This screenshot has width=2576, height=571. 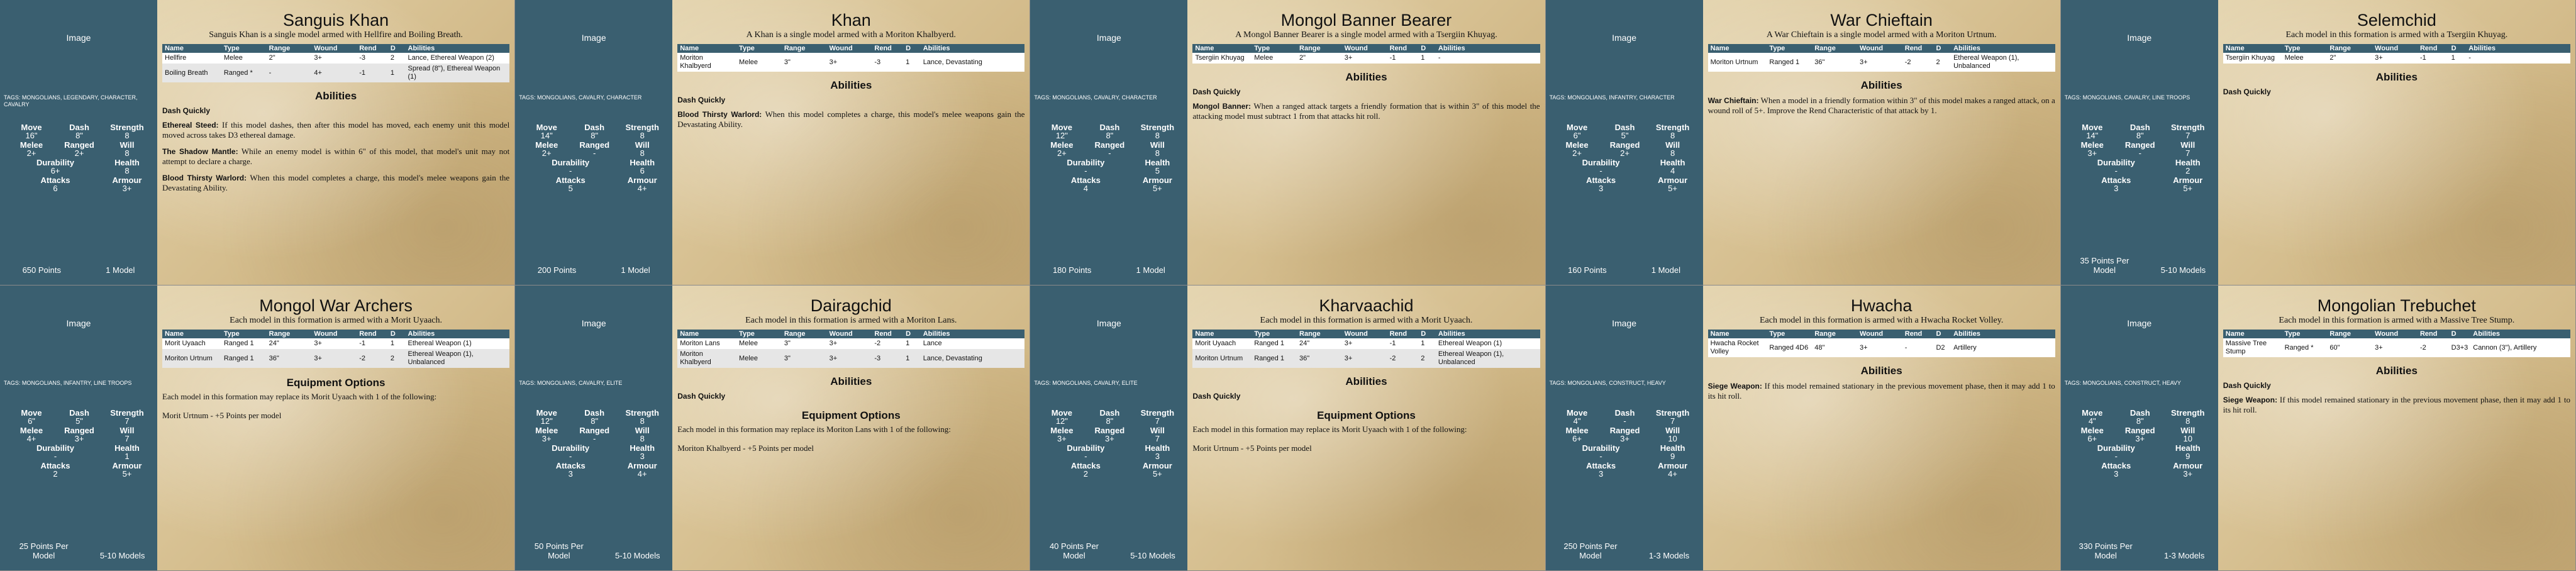 I want to click on stat-value: 12", so click(x=1061, y=421).